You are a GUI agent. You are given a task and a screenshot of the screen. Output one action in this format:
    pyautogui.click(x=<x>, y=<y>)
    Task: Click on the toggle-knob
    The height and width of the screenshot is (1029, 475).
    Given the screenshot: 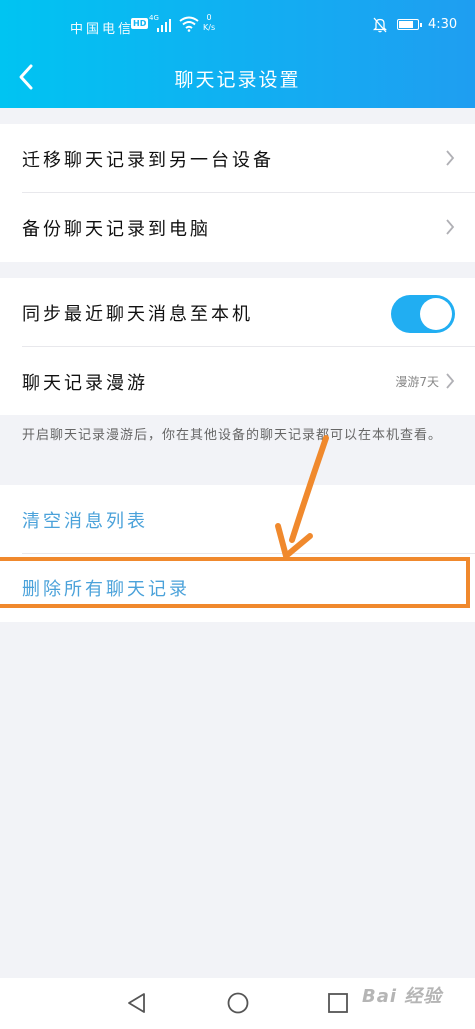 What is the action you would take?
    pyautogui.click(x=436, y=314)
    